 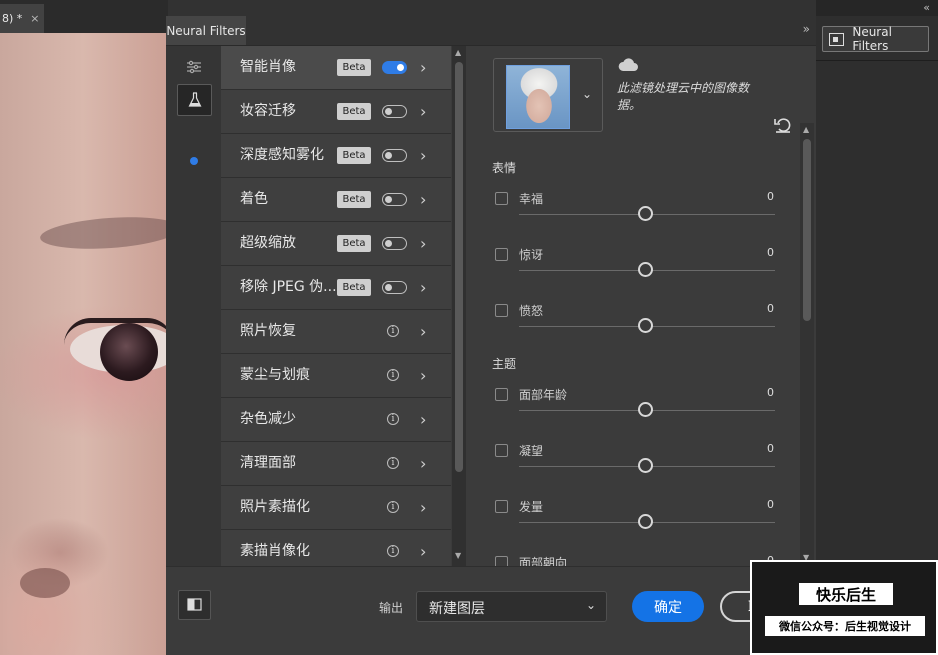 What do you see at coordinates (336, 156) in the screenshot?
I see `filter-item-depth-blur: 深度感知雾化 Beta ›` at bounding box center [336, 156].